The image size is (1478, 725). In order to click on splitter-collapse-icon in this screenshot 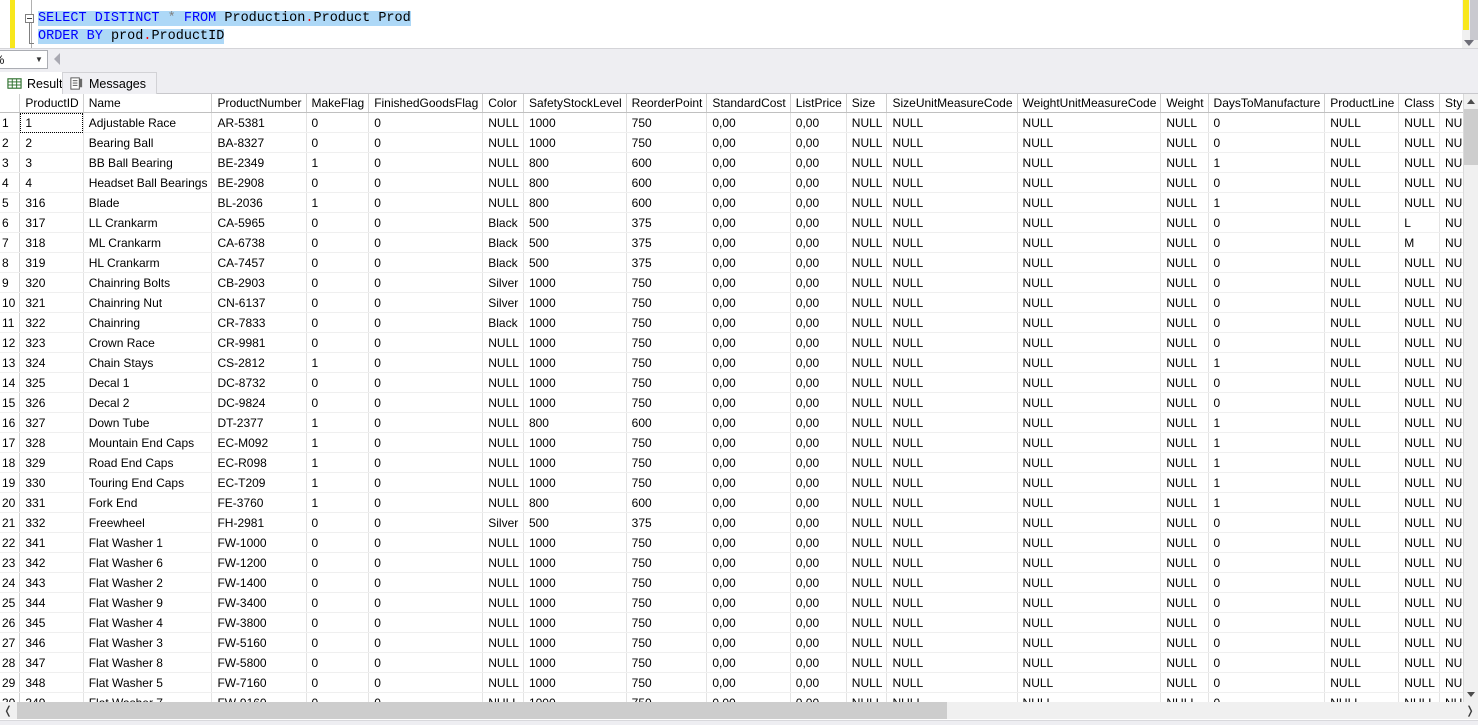, I will do `click(57, 59)`.